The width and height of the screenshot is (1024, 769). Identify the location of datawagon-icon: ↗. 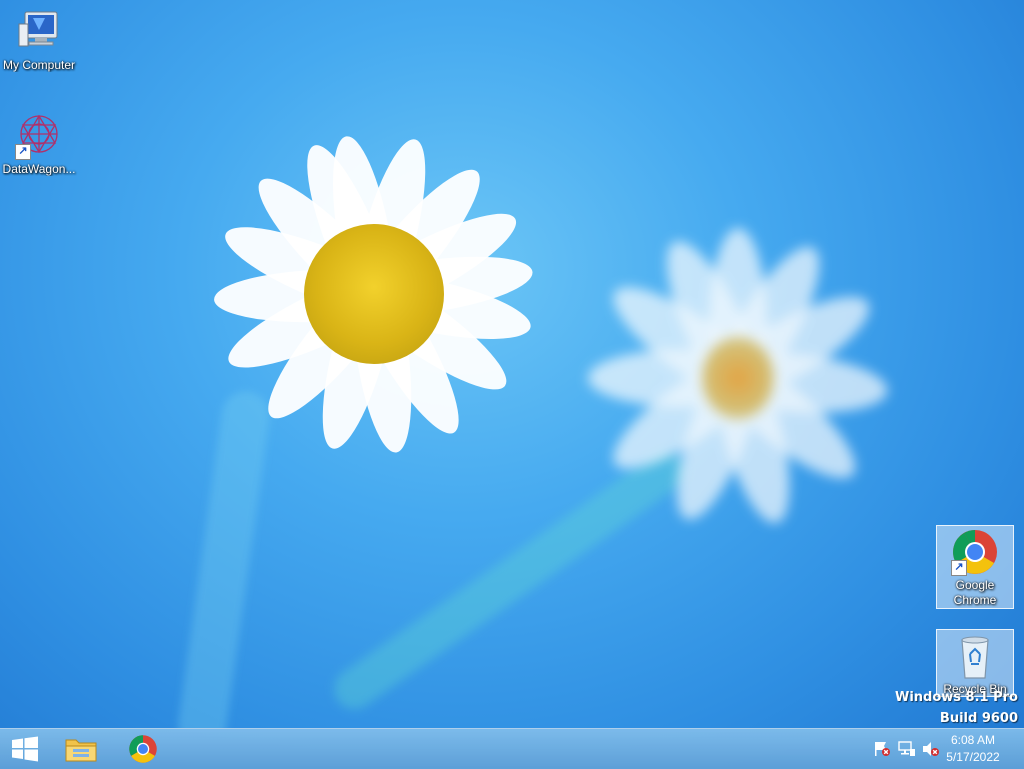
(39, 136).